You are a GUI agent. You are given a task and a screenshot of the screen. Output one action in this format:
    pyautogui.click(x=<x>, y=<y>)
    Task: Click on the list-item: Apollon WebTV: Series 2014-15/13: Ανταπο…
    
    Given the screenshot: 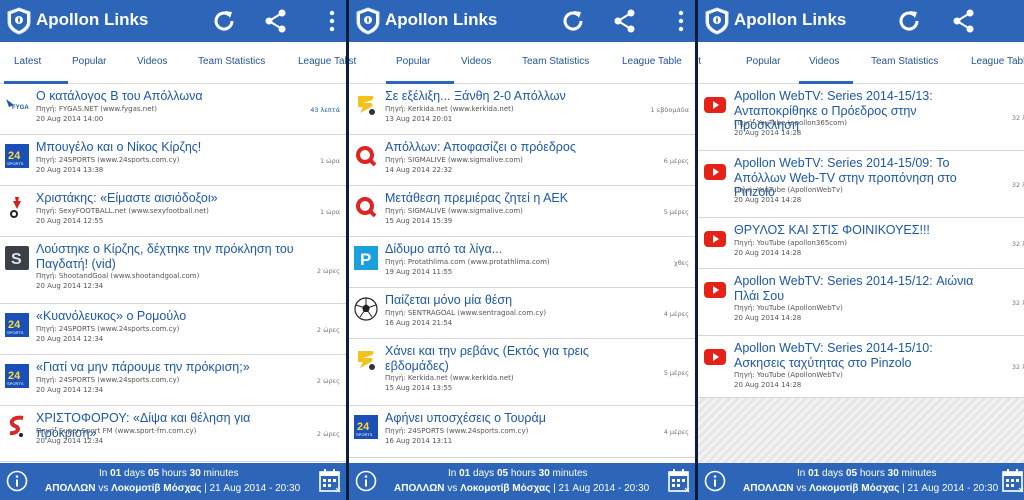 What is the action you would take?
    pyautogui.click(x=861, y=117)
    